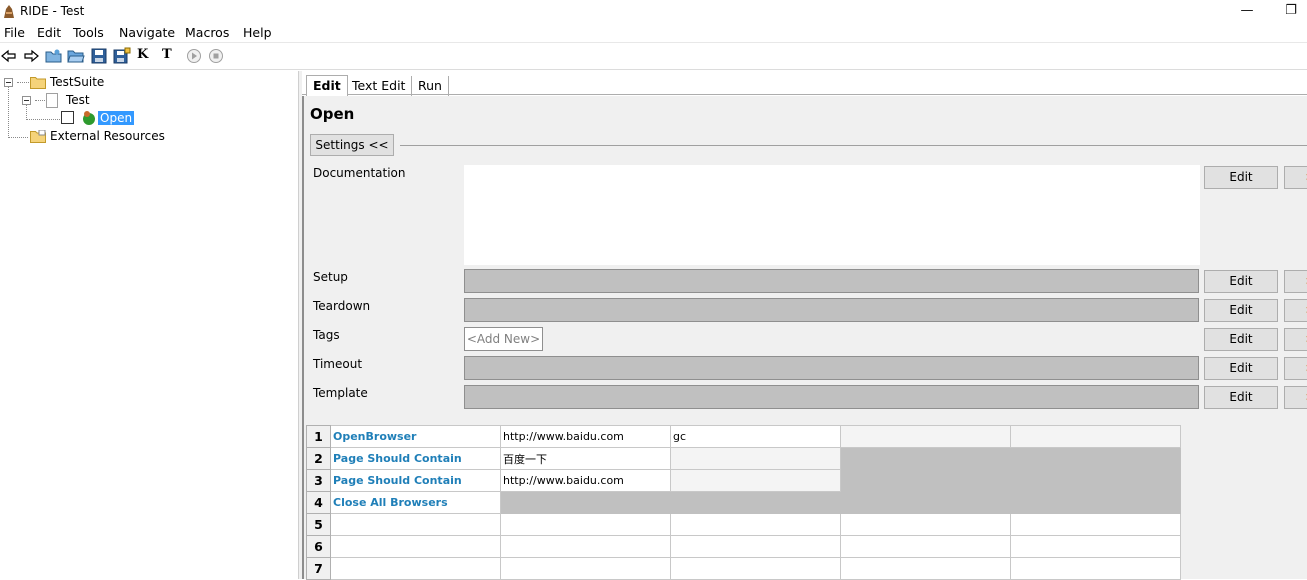  Describe the element at coordinates (88, 32) in the screenshot. I see `menu-tools: Tools` at that location.